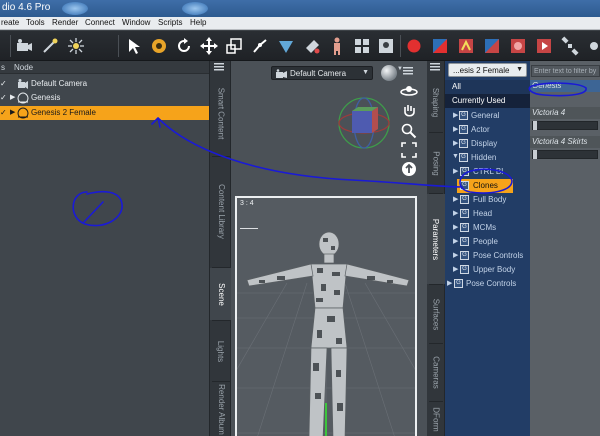  I want to click on timeline-play-icon, so click(544, 46).